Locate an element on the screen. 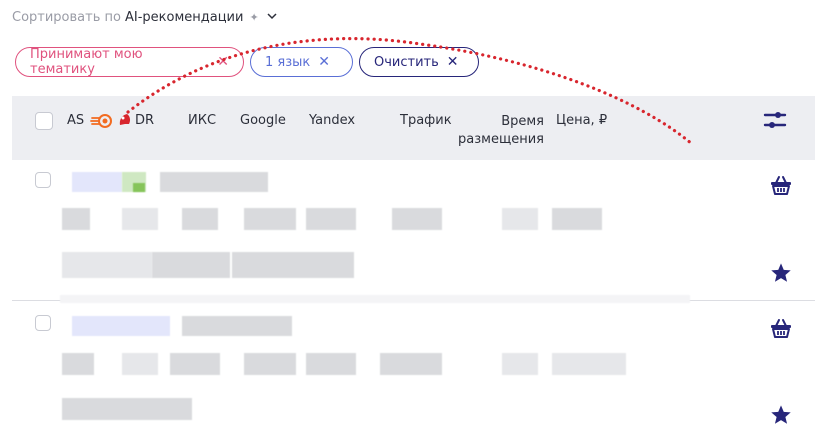  column-dr: DR is located at coordinates (144, 120).